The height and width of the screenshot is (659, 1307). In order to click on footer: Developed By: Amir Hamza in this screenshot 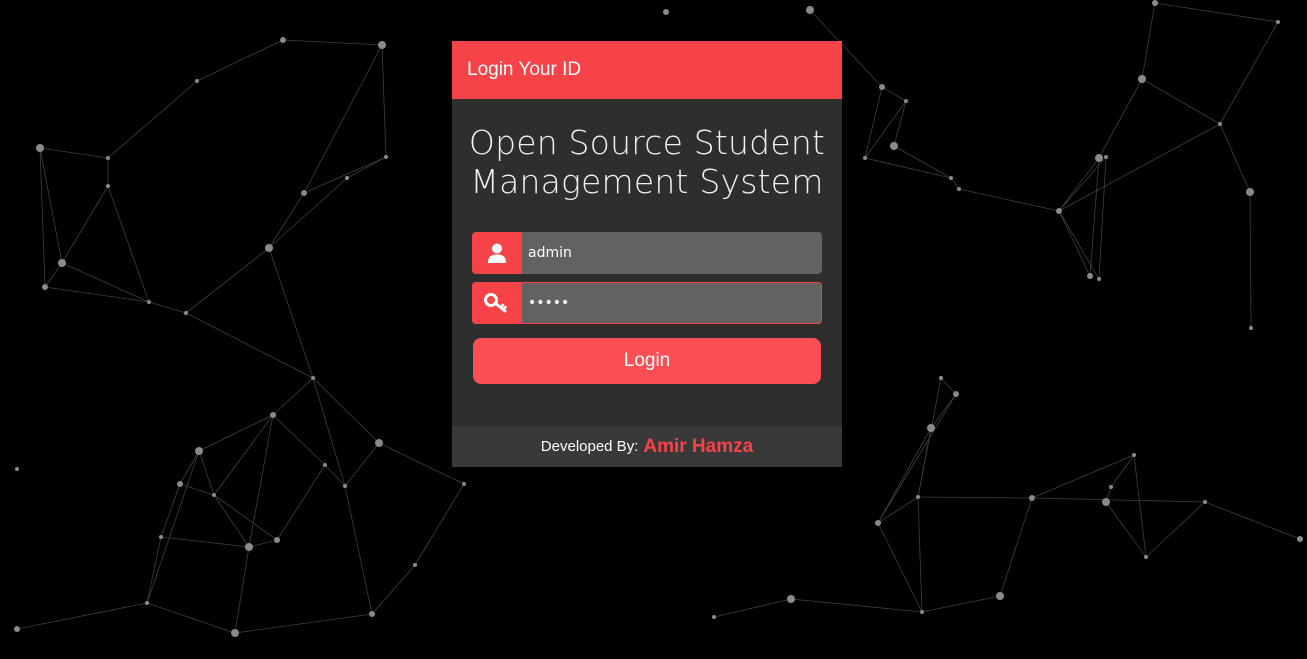, I will do `click(647, 446)`.